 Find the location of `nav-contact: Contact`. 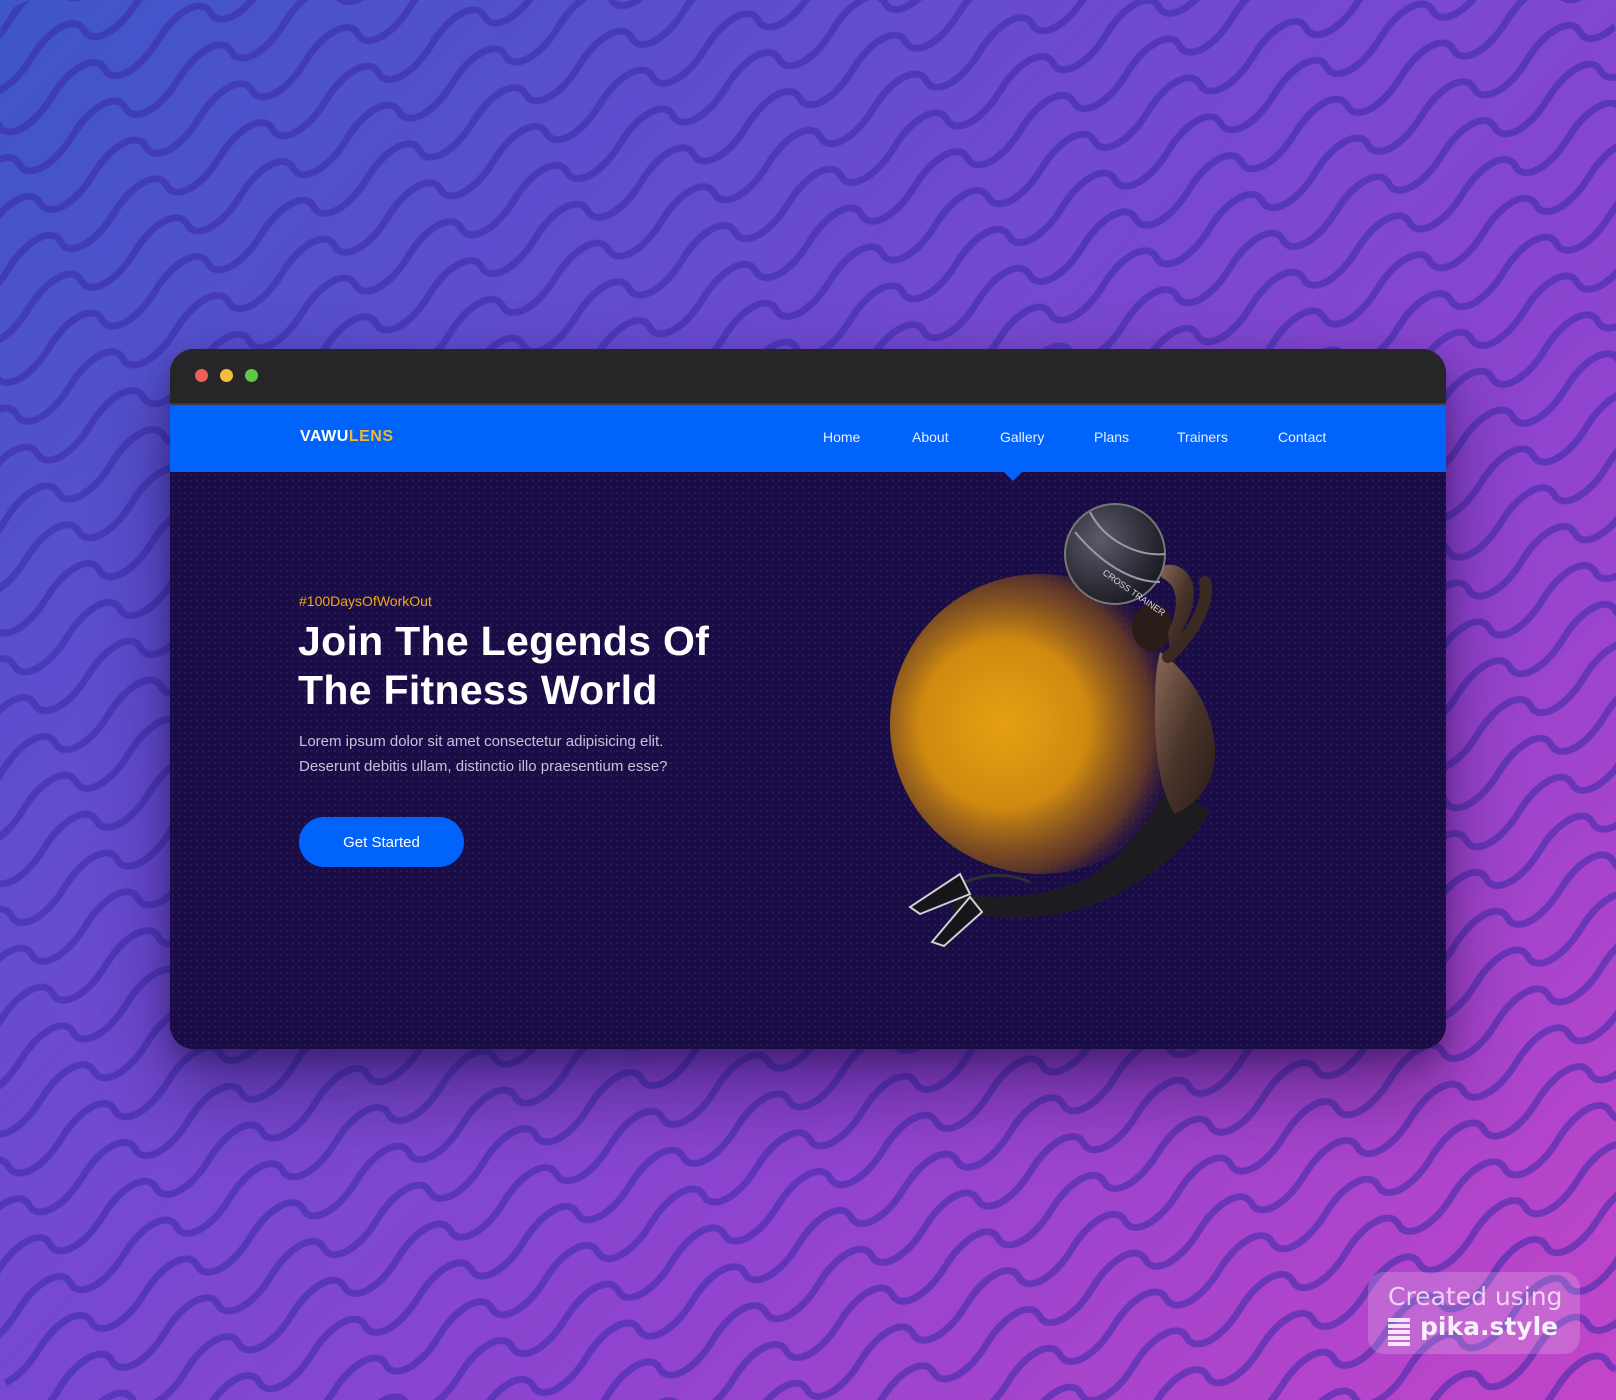

nav-contact: Contact is located at coordinates (1302, 437).